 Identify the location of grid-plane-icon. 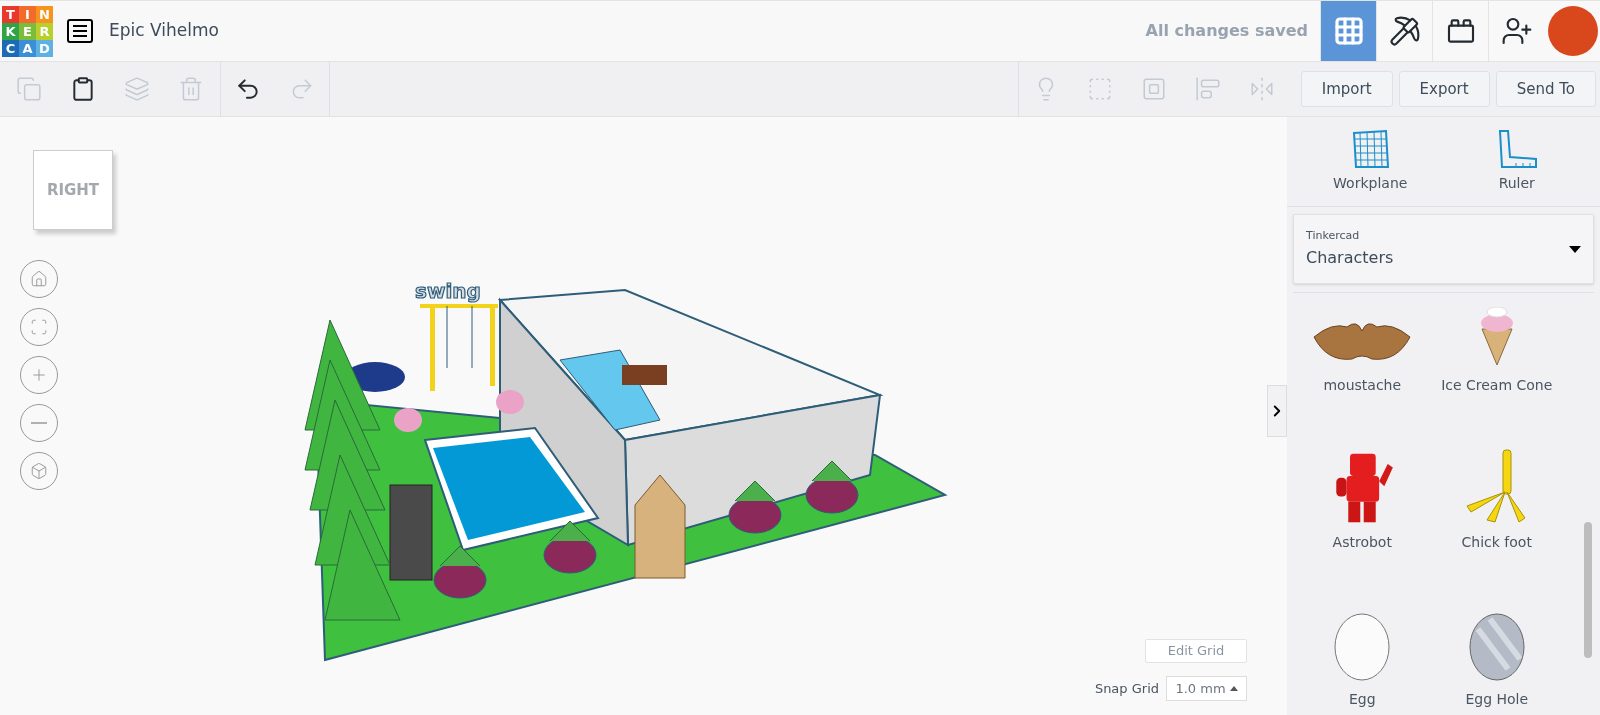
(1370, 149).